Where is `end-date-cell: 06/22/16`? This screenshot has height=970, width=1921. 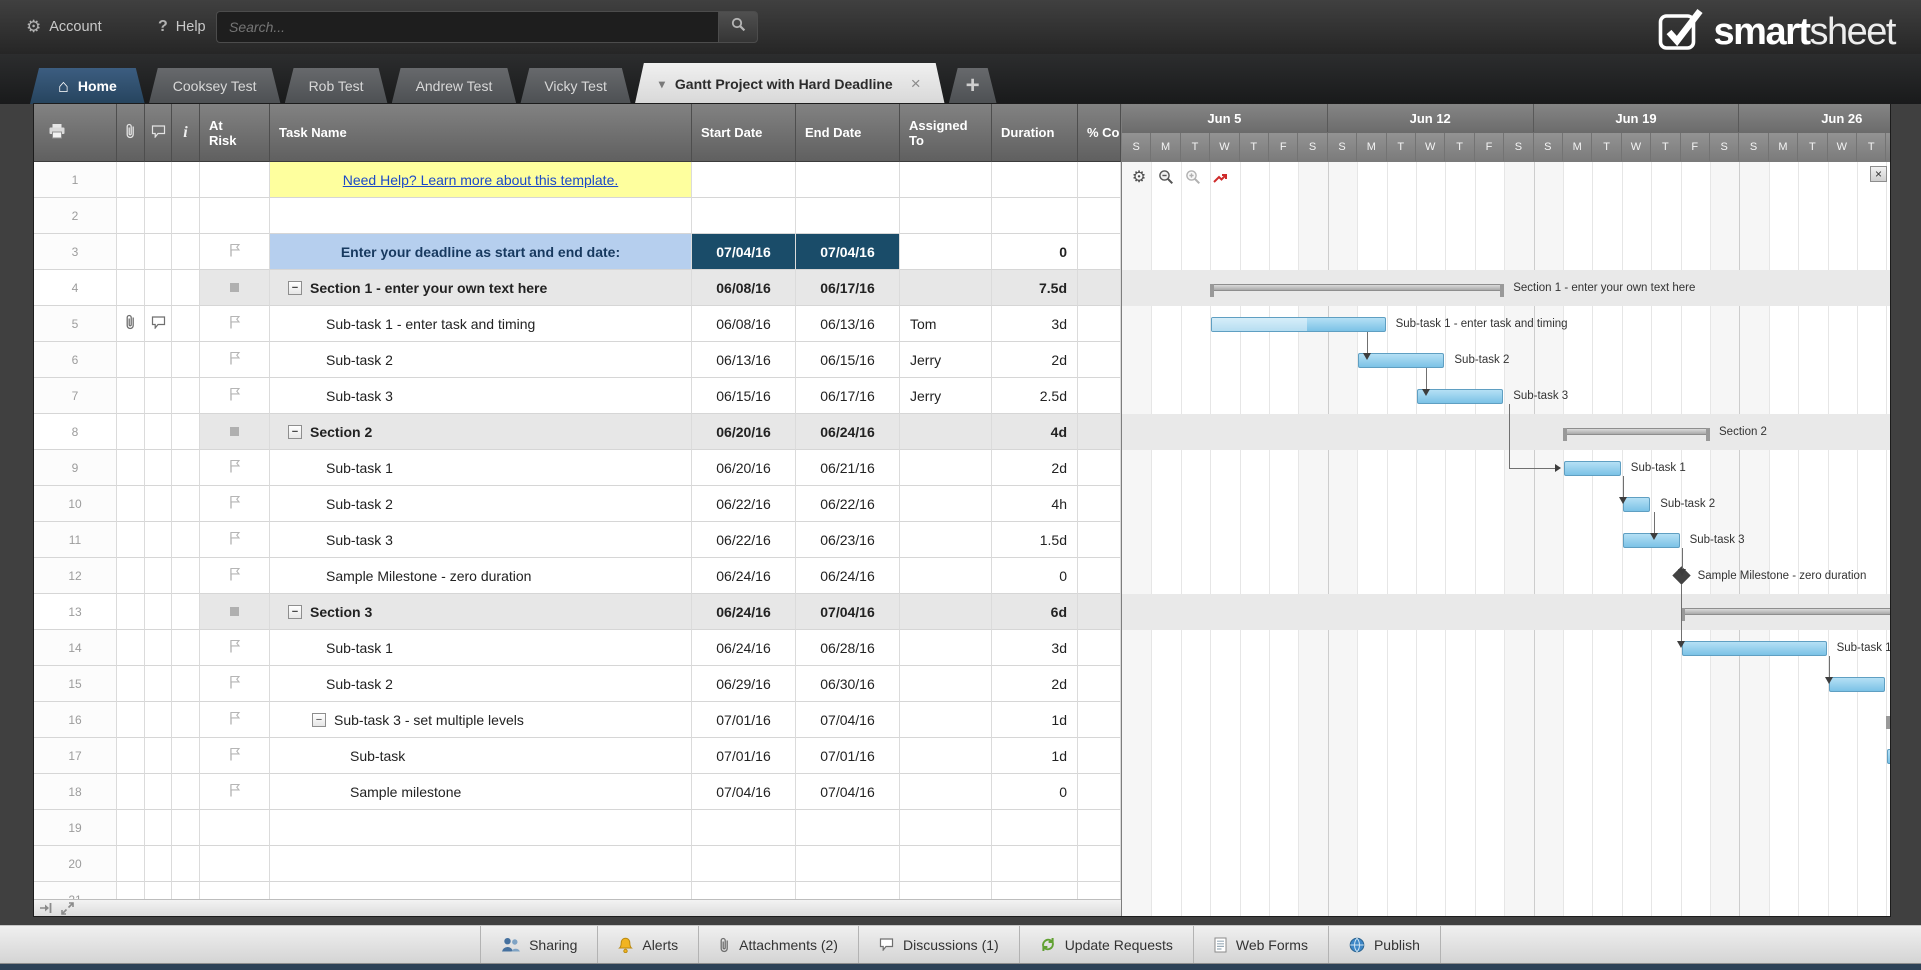
end-date-cell: 06/22/16 is located at coordinates (848, 504).